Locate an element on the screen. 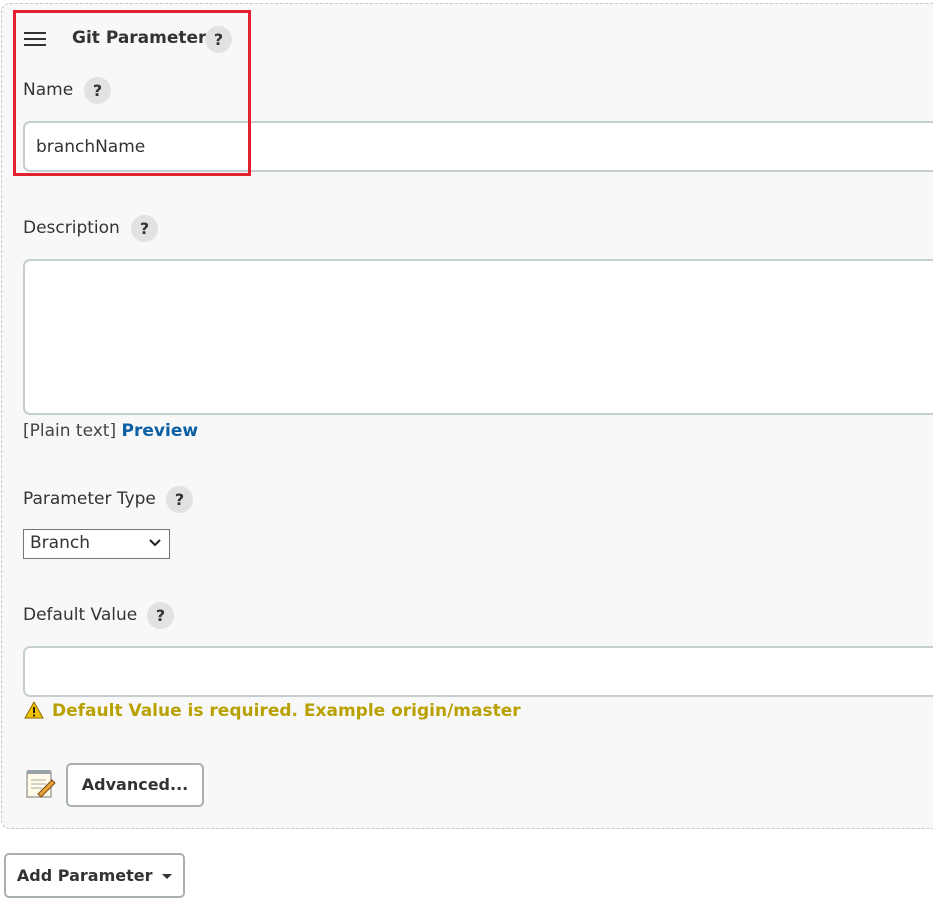 Image resolution: width=933 pixels, height=898 pixels. preview-link: Preview is located at coordinates (160, 431).